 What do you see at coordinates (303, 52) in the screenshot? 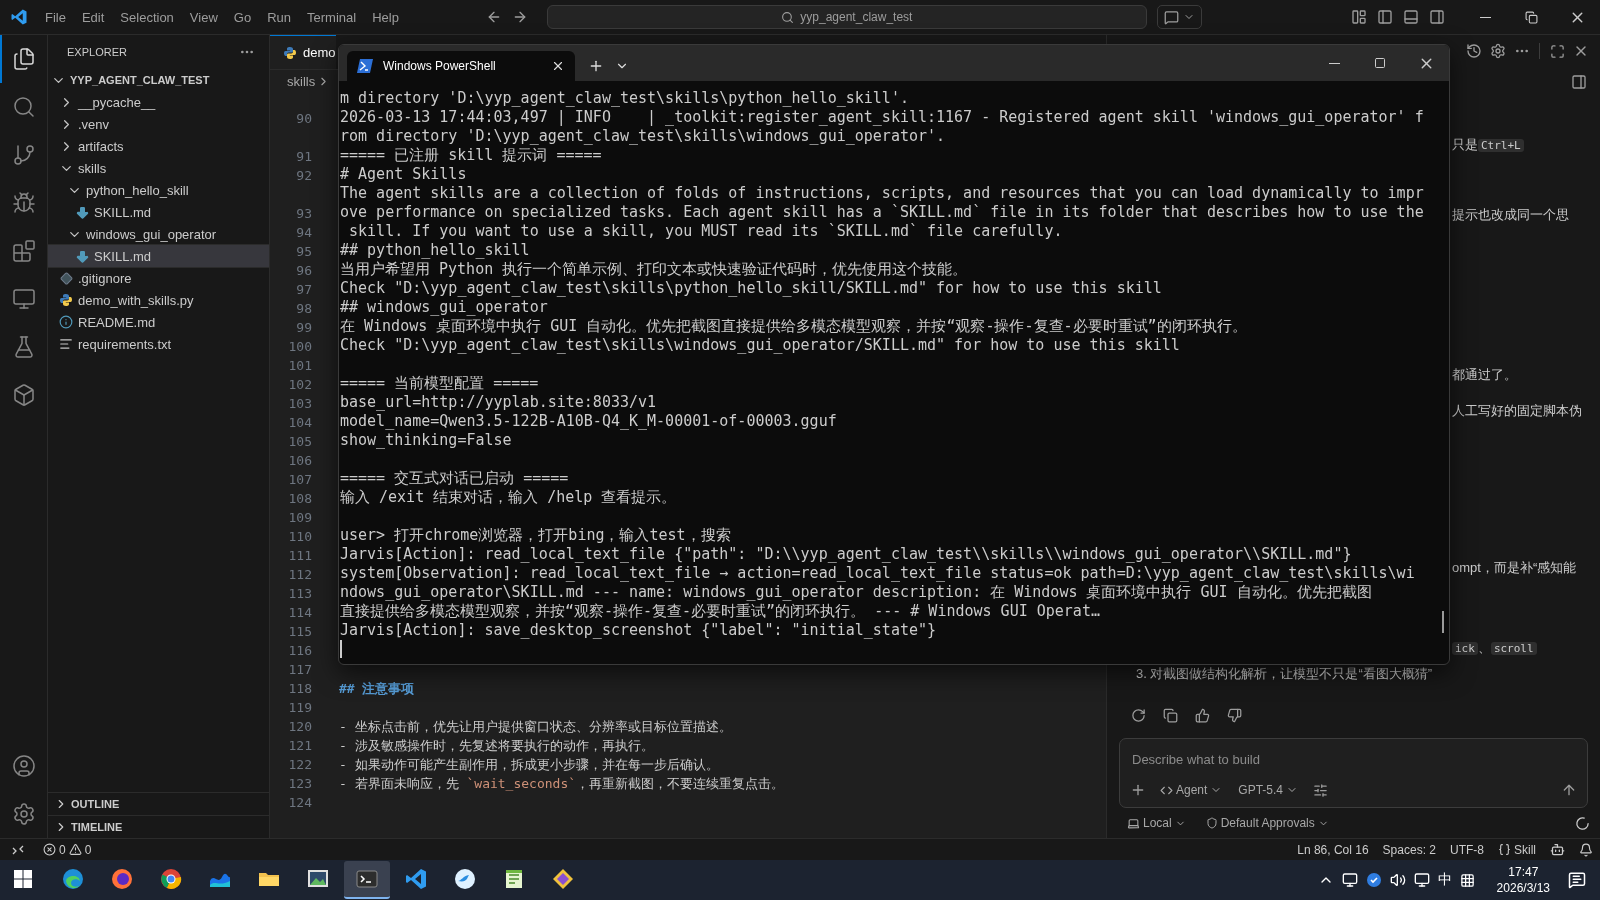
I see `editor-tab: demo` at bounding box center [303, 52].